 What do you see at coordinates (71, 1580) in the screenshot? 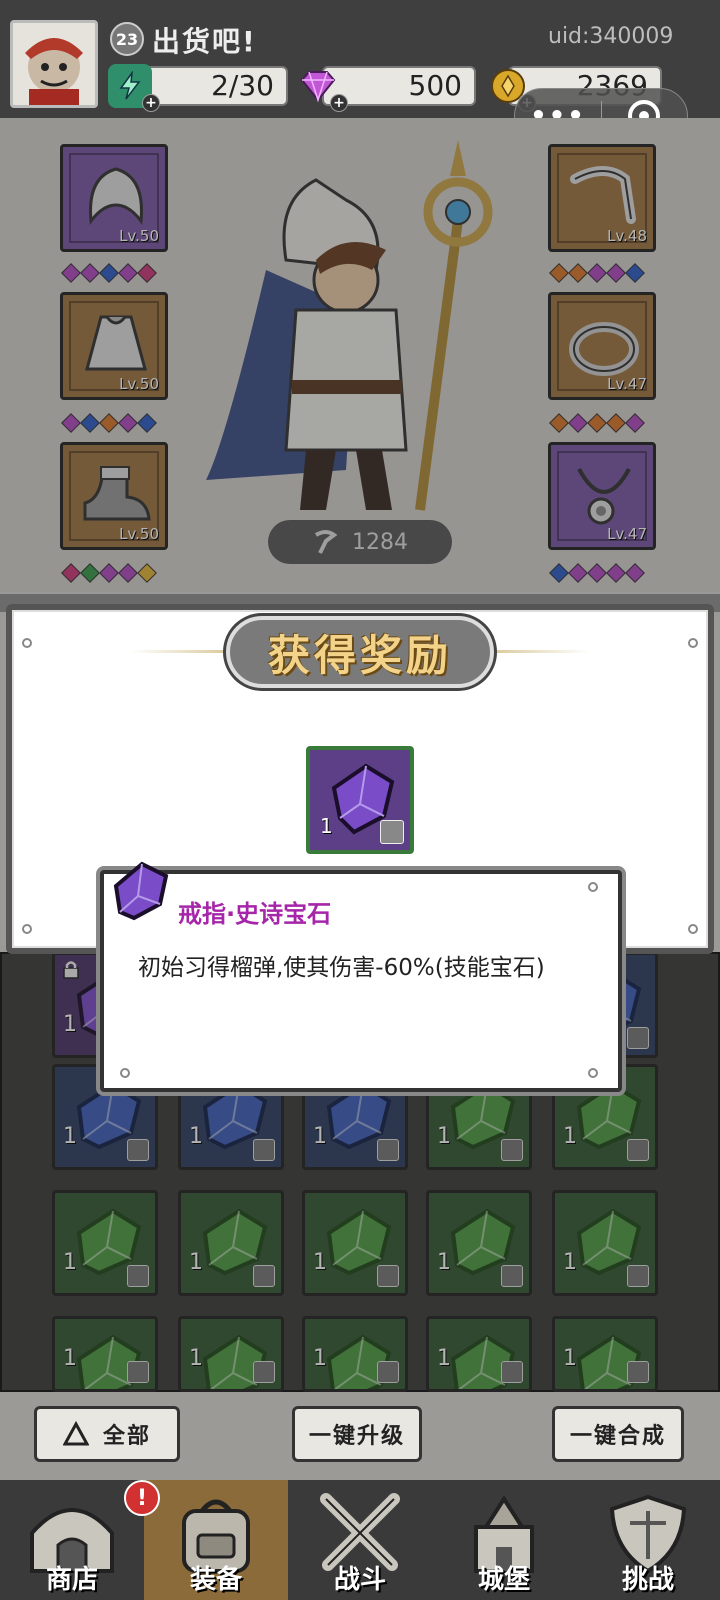
I see `nav-label-shop: 商店` at bounding box center [71, 1580].